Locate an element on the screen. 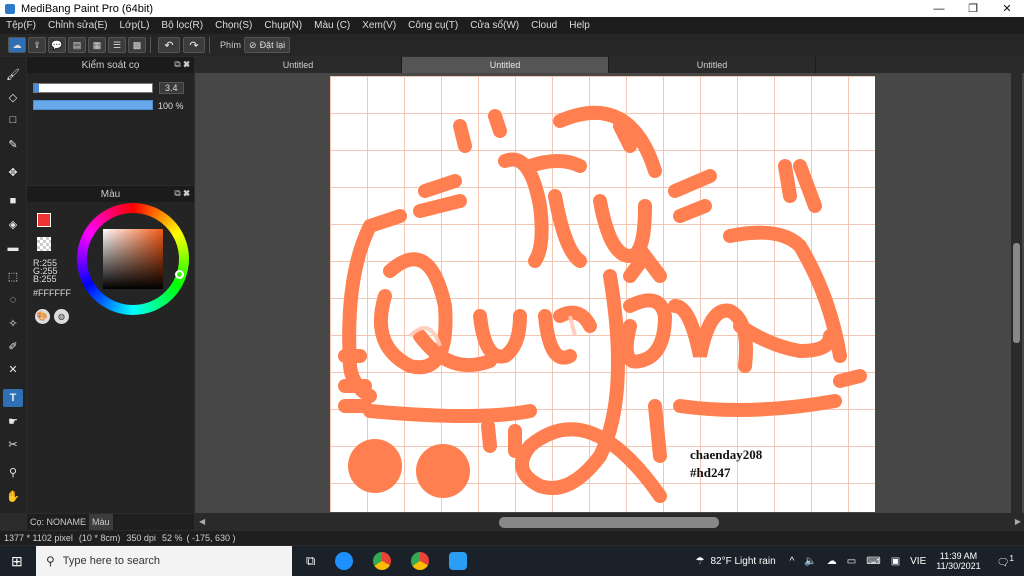 The height and width of the screenshot is (576, 1024). eraser-tool-icon: ◇ is located at coordinates (13, 97).